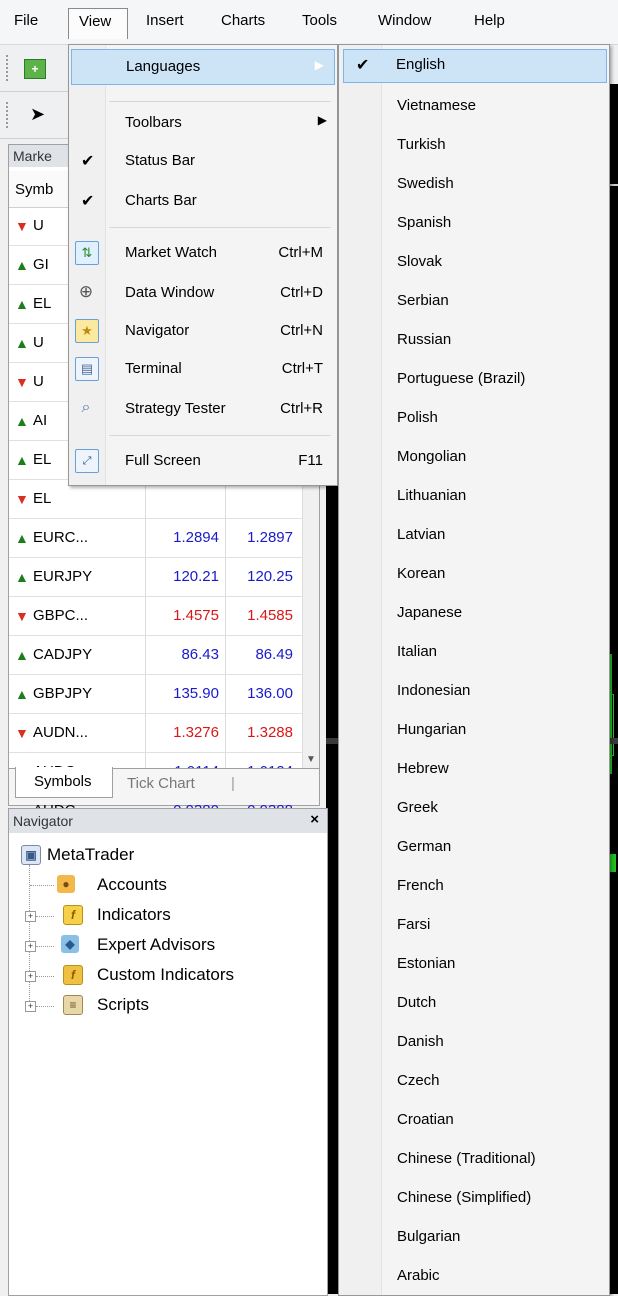 The height and width of the screenshot is (1296, 618). Describe the element at coordinates (474, 418) in the screenshot. I see `language-item: Polish` at that location.